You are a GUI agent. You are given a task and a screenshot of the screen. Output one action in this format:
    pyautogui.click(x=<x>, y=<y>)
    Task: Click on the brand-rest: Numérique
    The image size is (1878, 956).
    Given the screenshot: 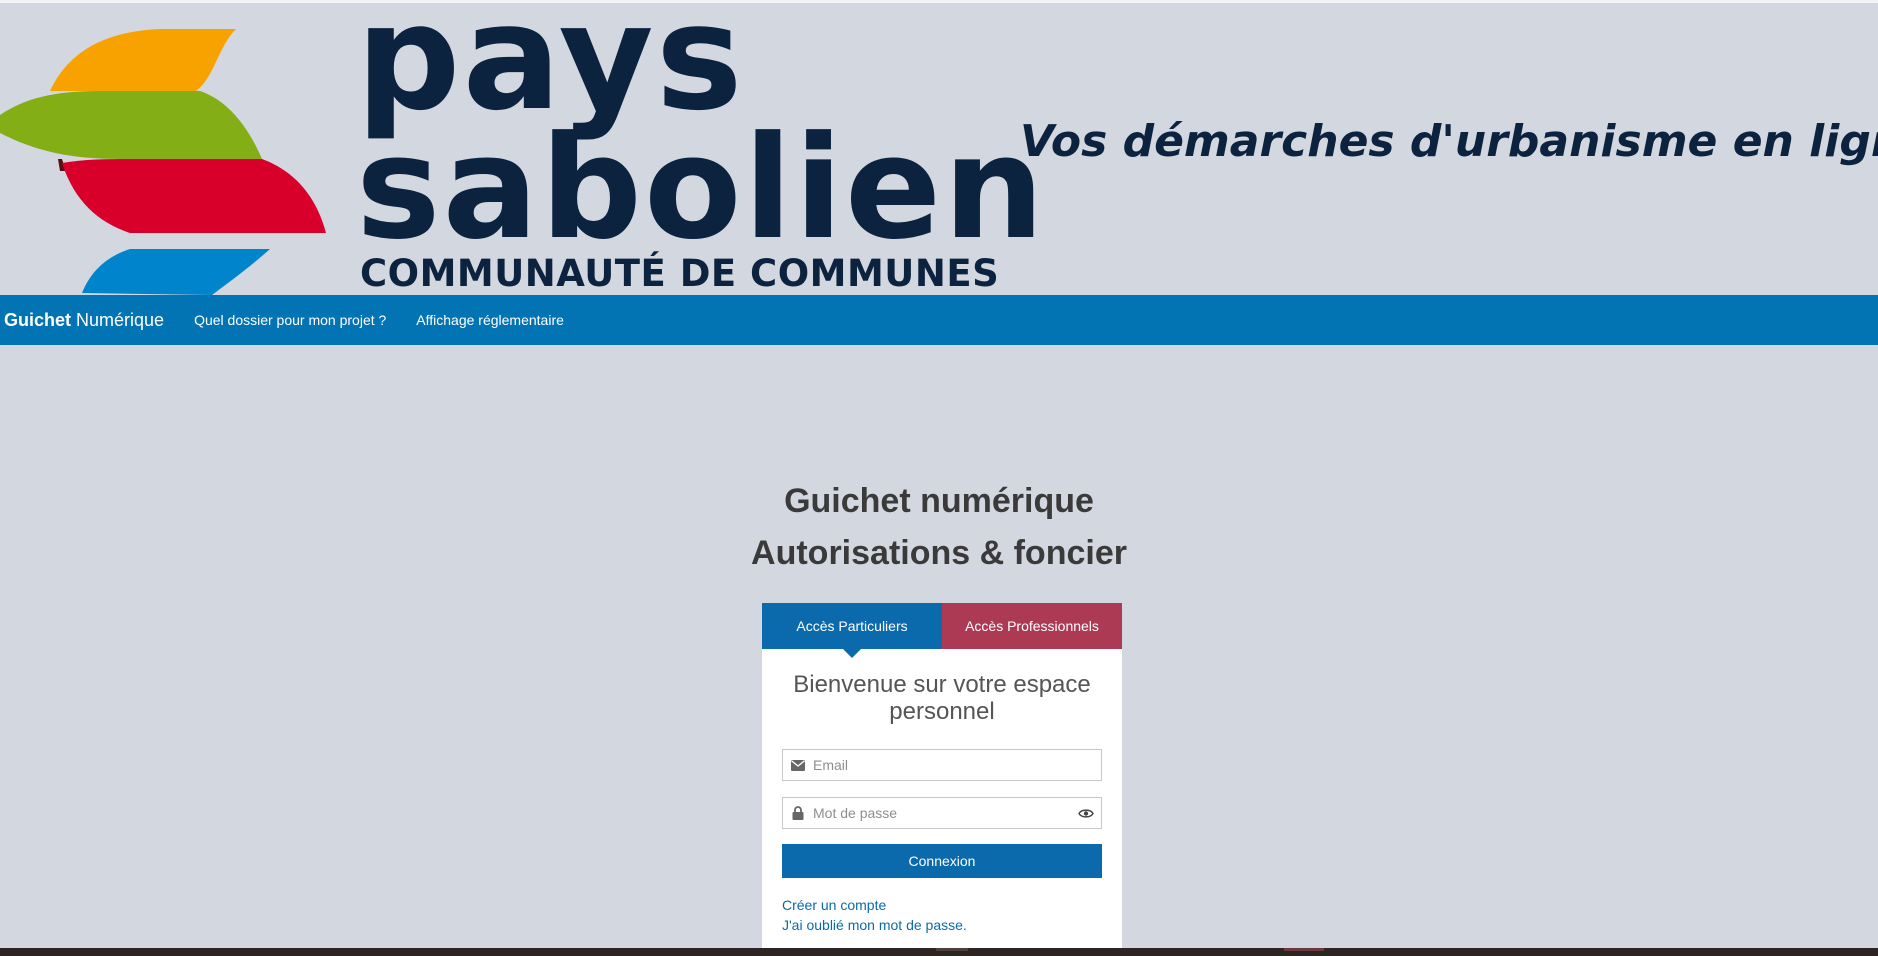 What is the action you would take?
    pyautogui.click(x=120, y=319)
    